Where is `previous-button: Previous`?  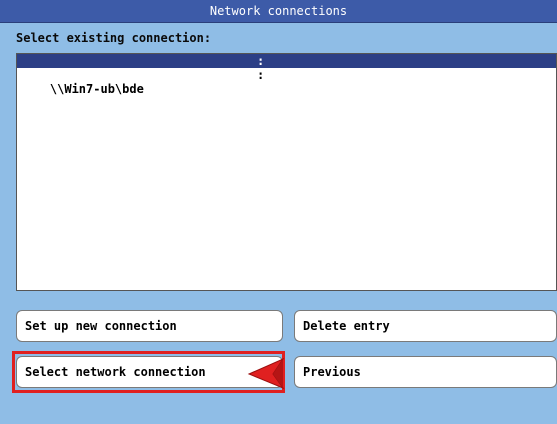 previous-button: Previous is located at coordinates (425, 372).